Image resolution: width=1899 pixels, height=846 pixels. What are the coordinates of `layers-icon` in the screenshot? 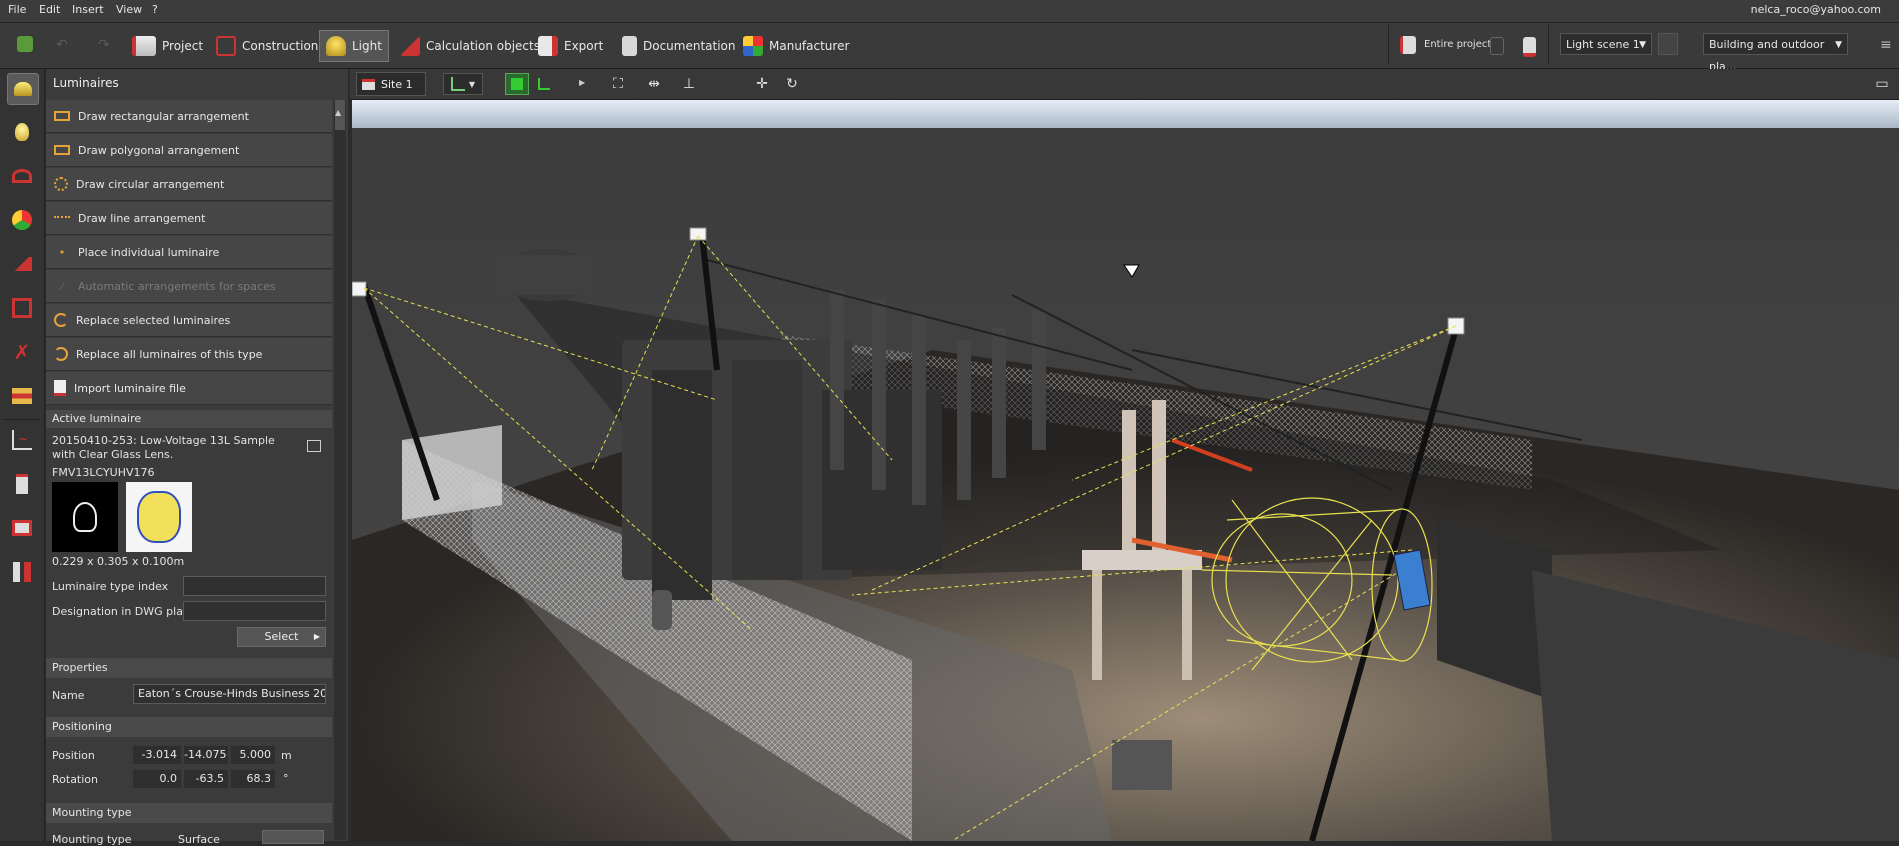 It's located at (22, 396).